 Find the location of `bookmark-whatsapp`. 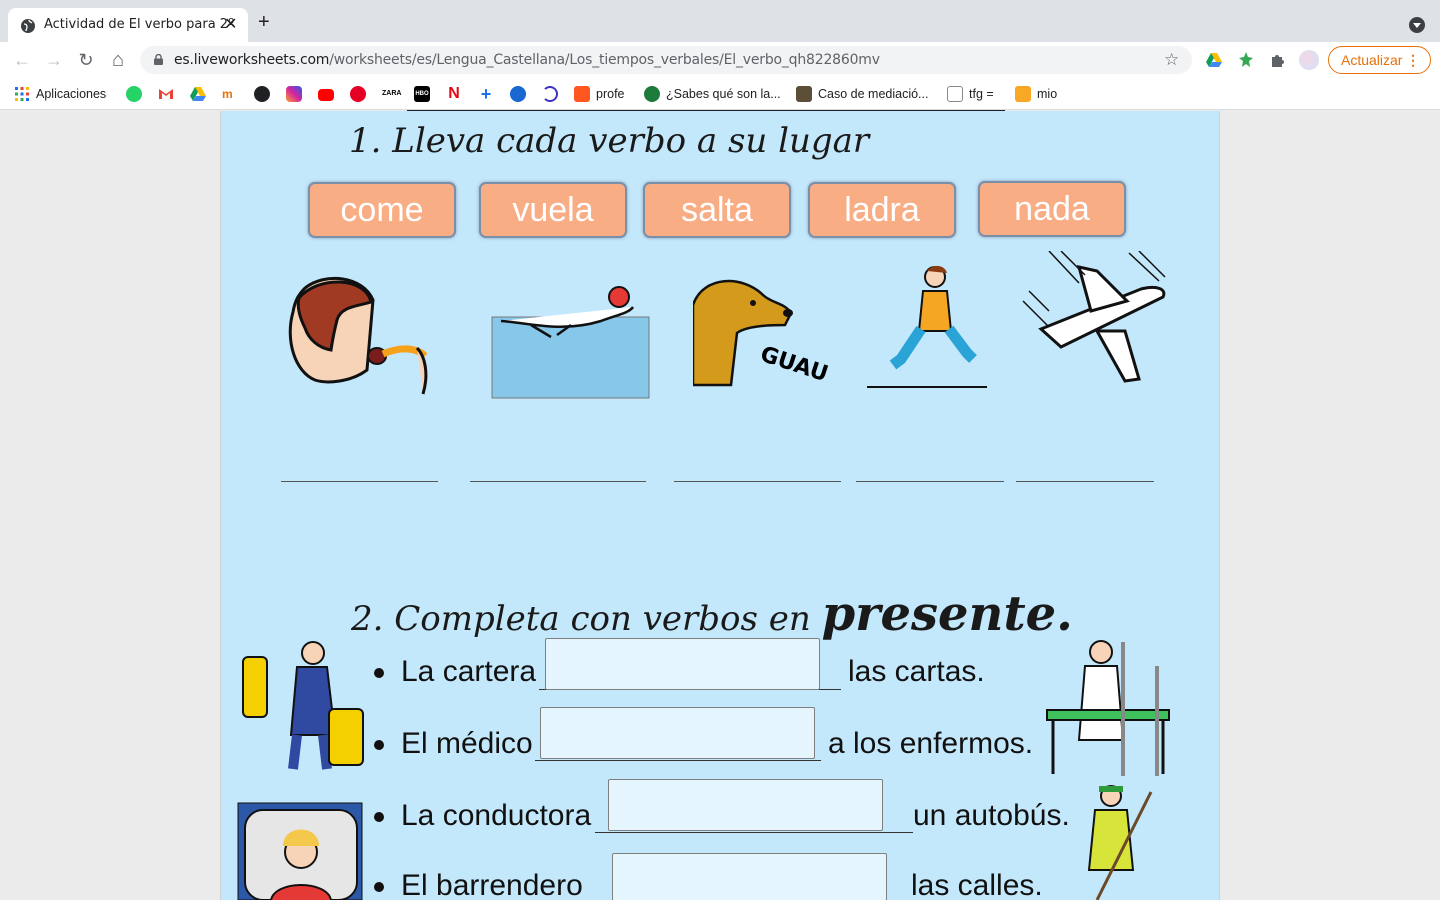

bookmark-whatsapp is located at coordinates (134, 94).